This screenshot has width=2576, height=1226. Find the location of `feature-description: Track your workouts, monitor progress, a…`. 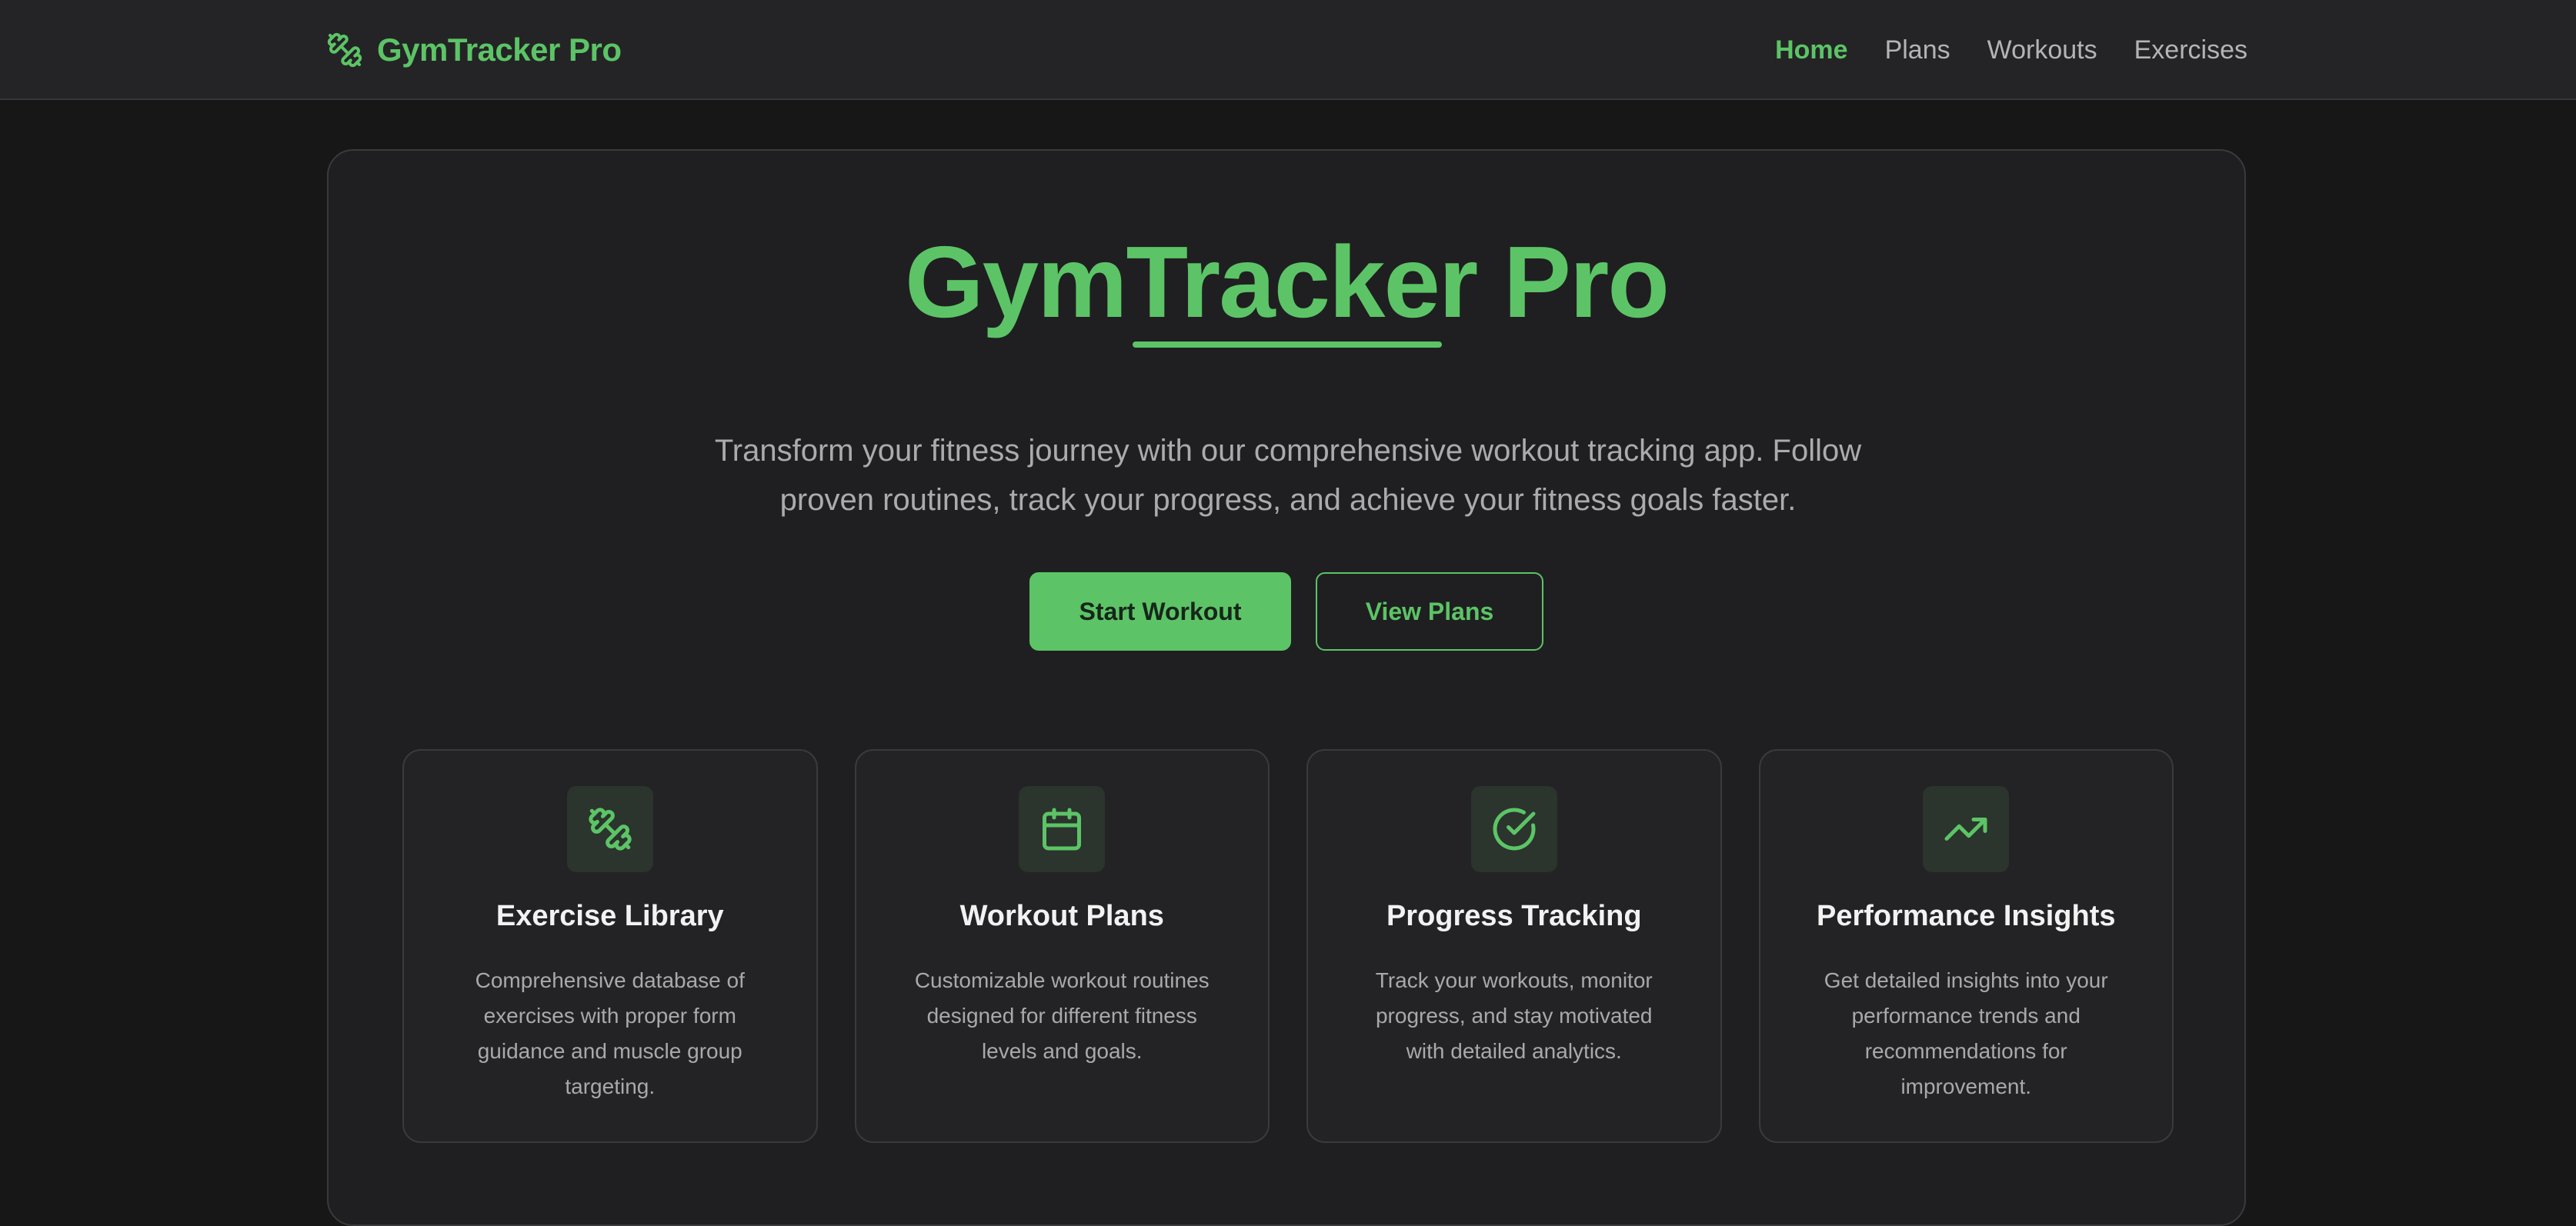

feature-description: Track your workouts, monitor progress, a… is located at coordinates (1514, 1016).